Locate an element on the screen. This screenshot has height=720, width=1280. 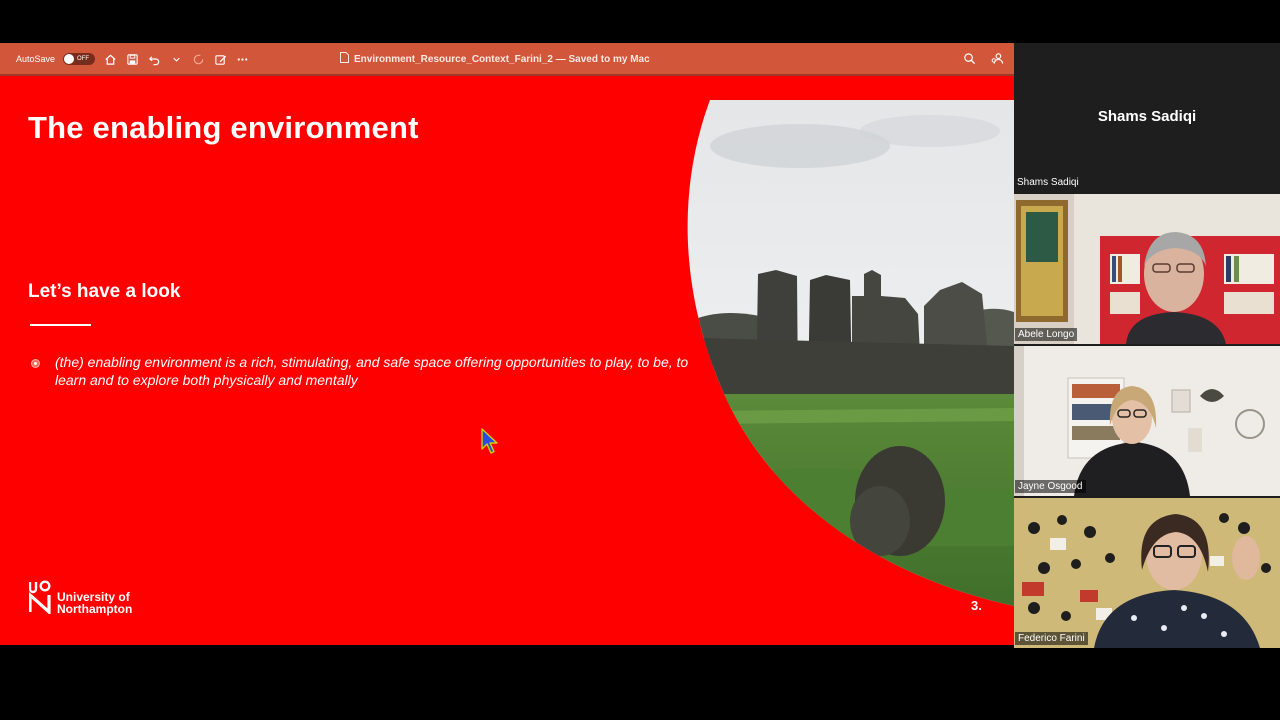
title-bar-right is located at coordinates (983, 58).